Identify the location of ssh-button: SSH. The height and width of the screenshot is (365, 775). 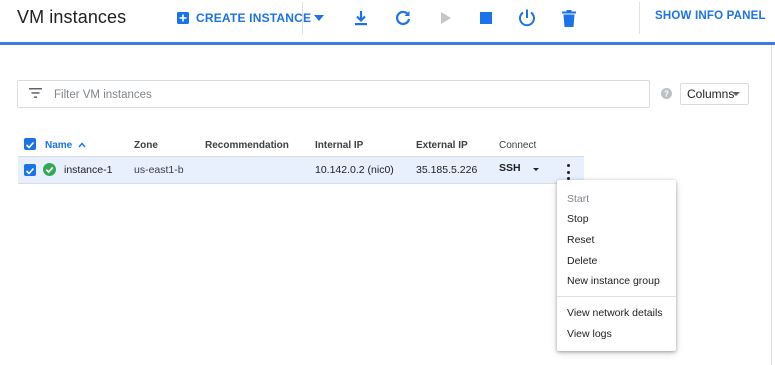
(510, 168).